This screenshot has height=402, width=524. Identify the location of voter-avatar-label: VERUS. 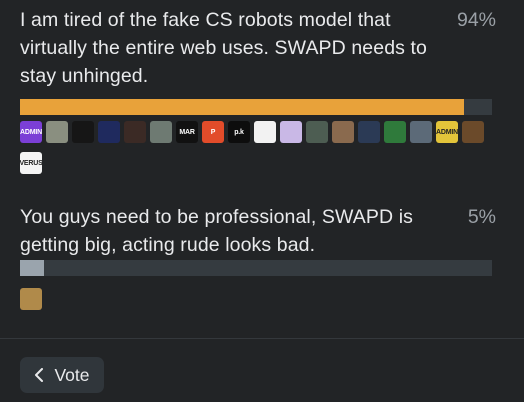
(31, 163).